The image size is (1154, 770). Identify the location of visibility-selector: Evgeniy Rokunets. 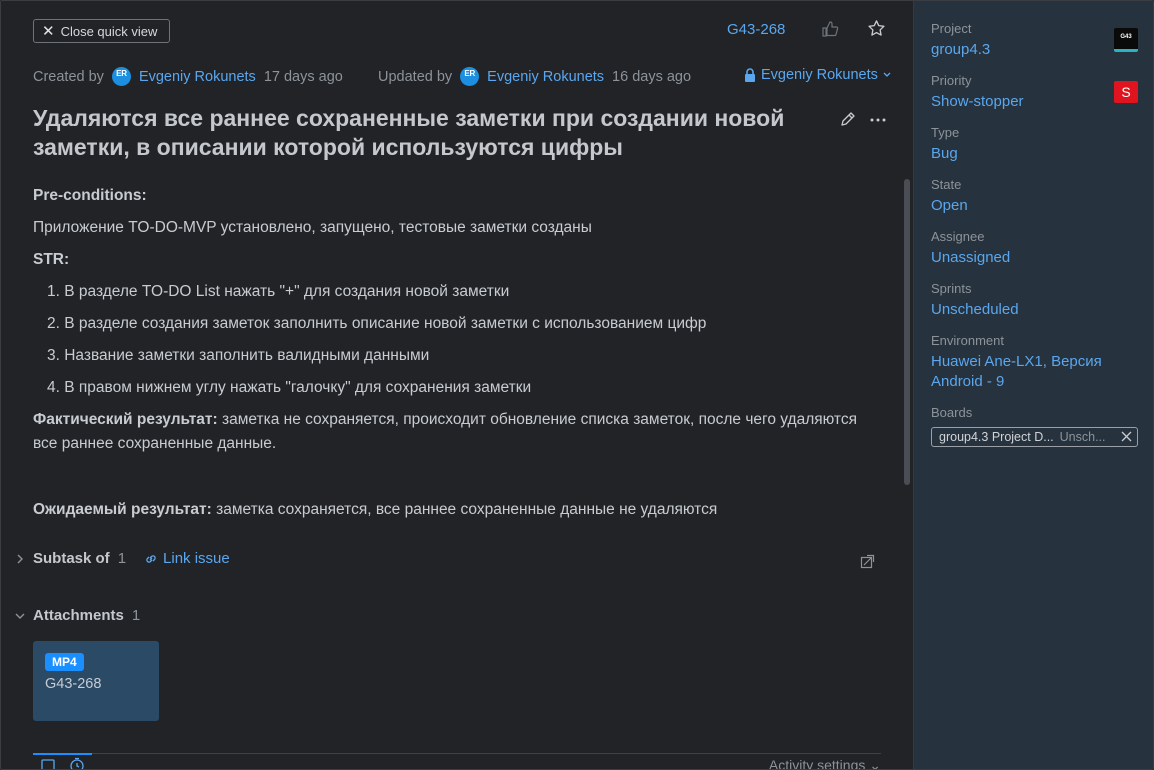
(817, 75).